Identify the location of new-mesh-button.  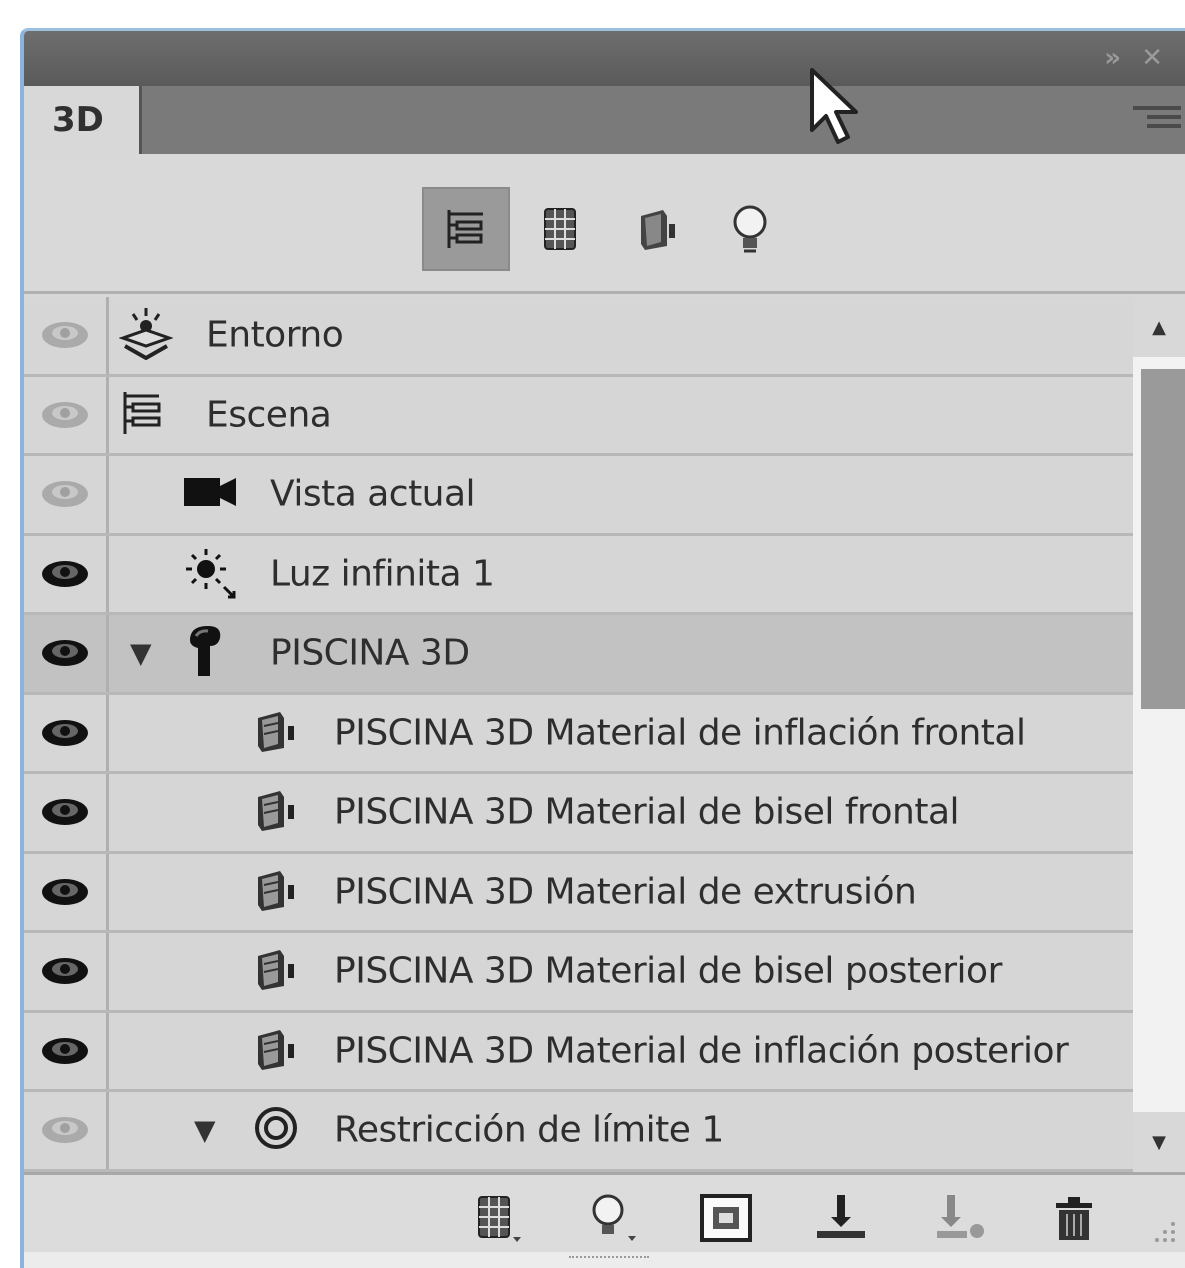
(498, 1218).